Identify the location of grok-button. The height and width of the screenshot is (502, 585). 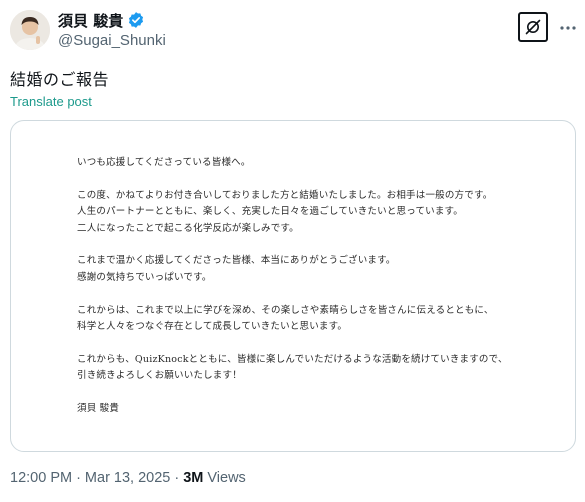
(533, 27).